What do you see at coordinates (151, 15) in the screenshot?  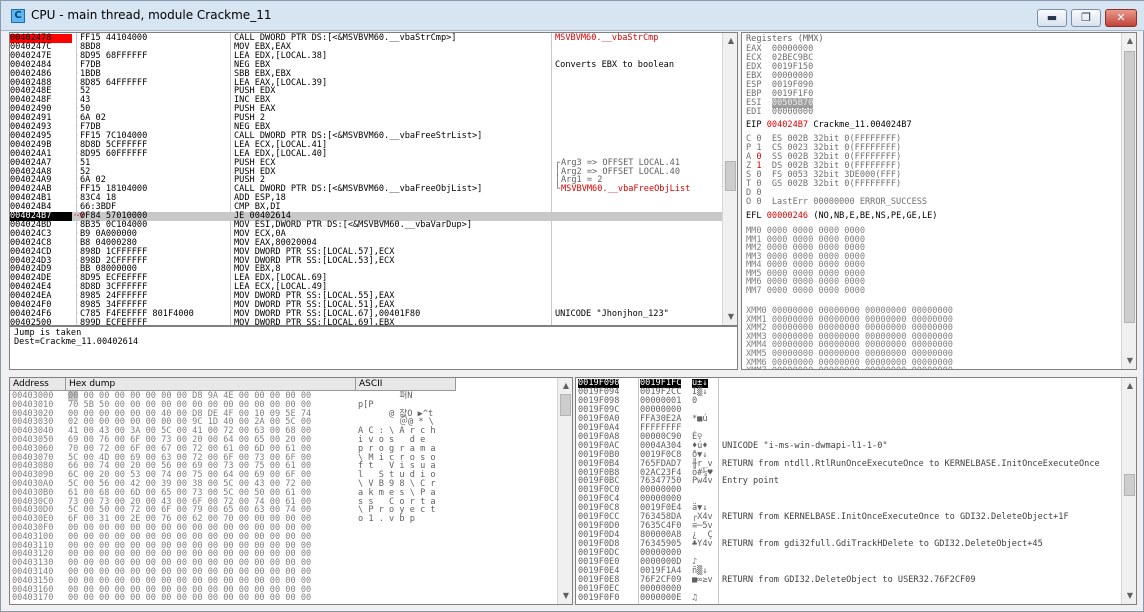 I see `window-title: CPU - main thread, module Crackme_11` at bounding box center [151, 15].